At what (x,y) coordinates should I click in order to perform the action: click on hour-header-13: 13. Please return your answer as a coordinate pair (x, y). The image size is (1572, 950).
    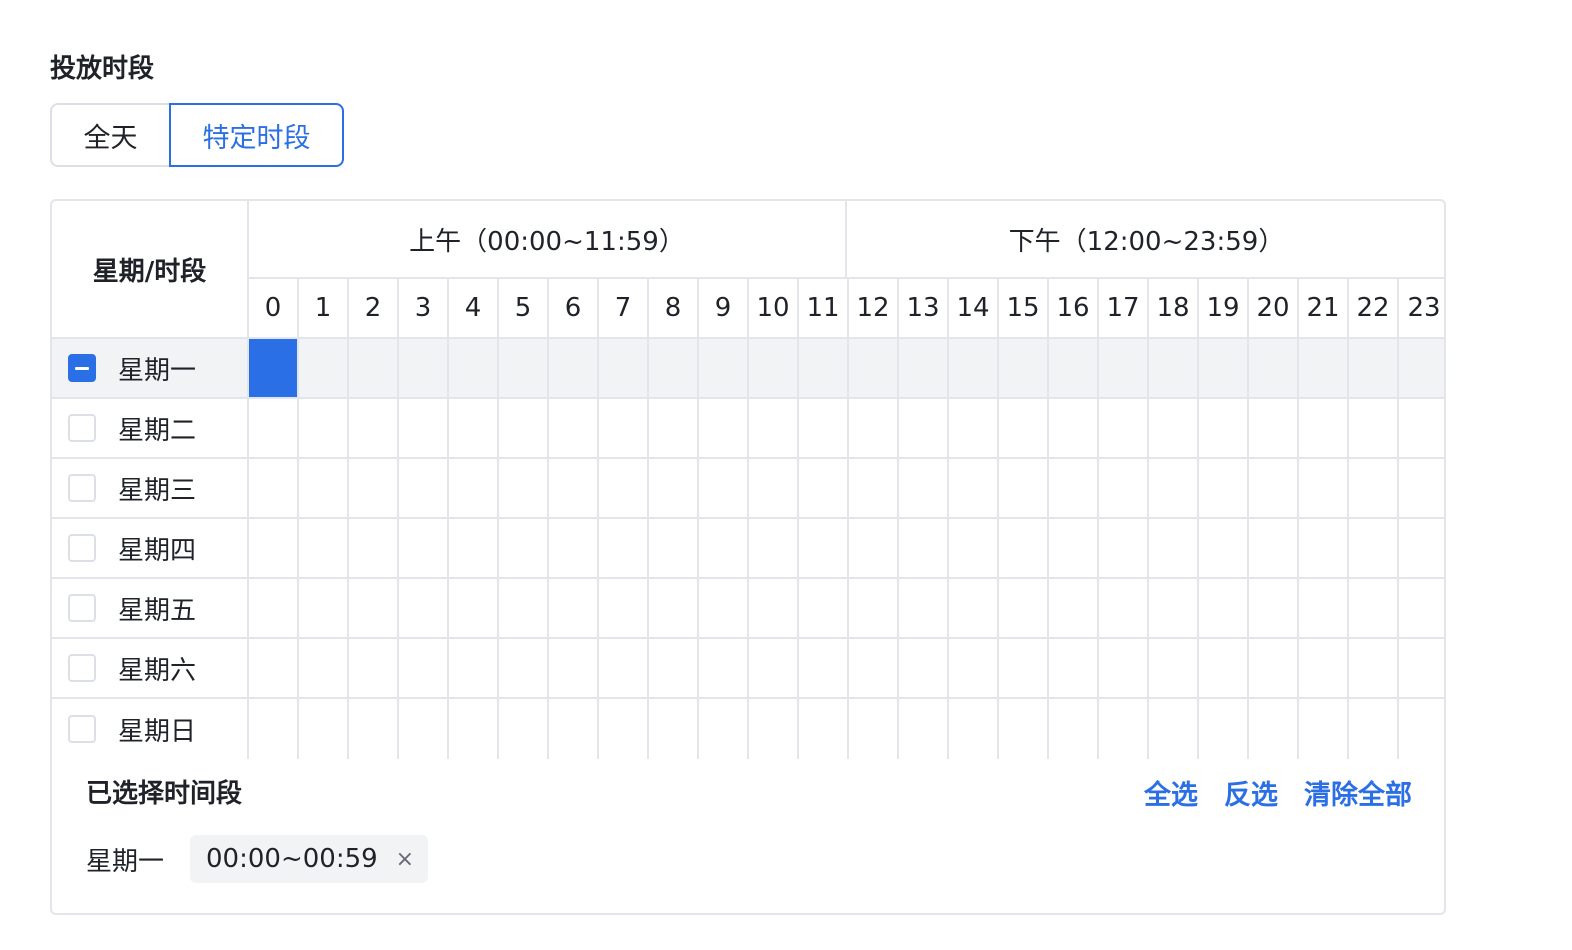
    Looking at the image, I should click on (924, 309).